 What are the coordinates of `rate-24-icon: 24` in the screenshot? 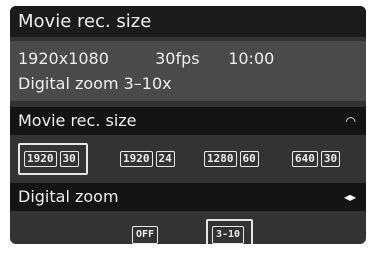 It's located at (165, 159).